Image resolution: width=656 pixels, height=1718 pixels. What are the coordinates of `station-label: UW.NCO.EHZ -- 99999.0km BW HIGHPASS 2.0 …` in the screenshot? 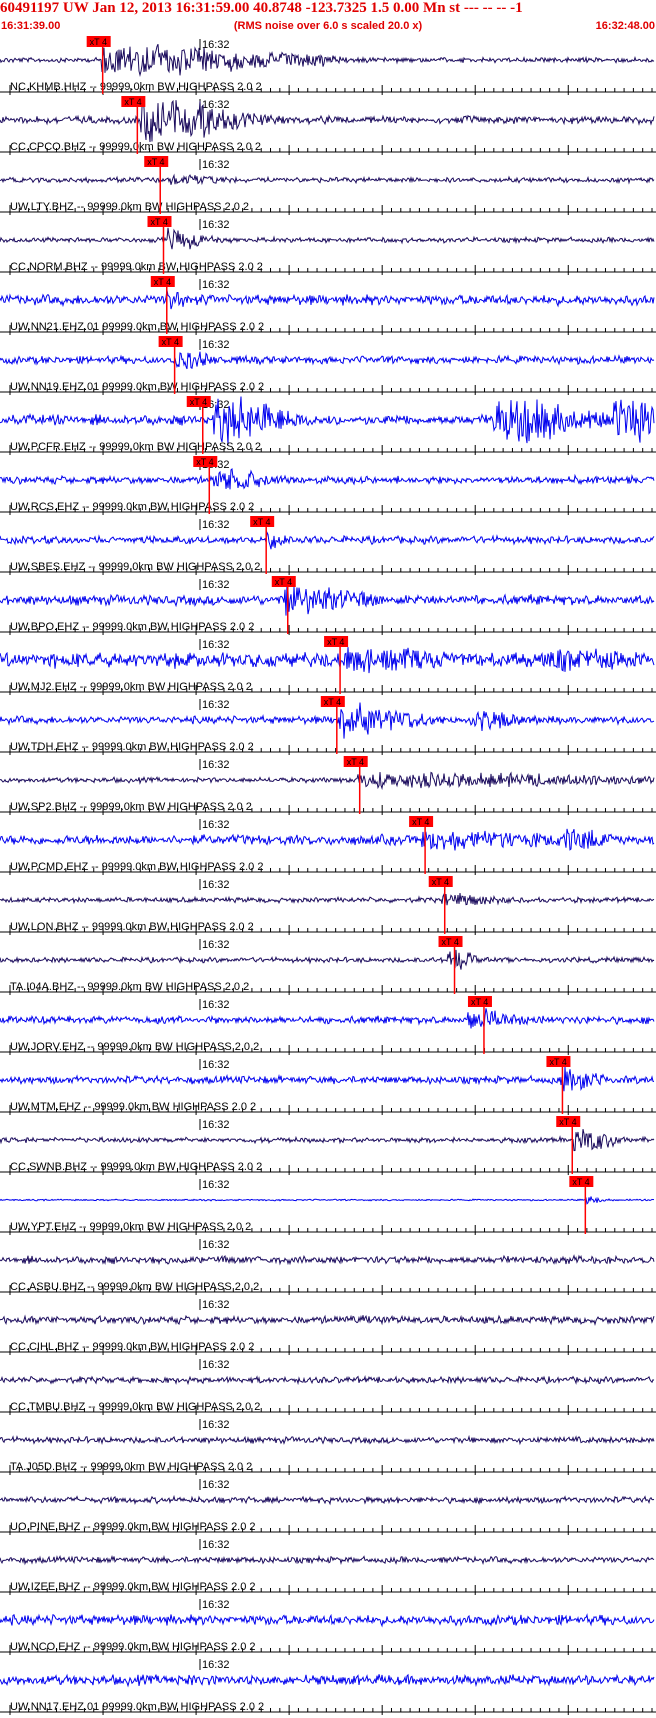 It's located at (133, 1647).